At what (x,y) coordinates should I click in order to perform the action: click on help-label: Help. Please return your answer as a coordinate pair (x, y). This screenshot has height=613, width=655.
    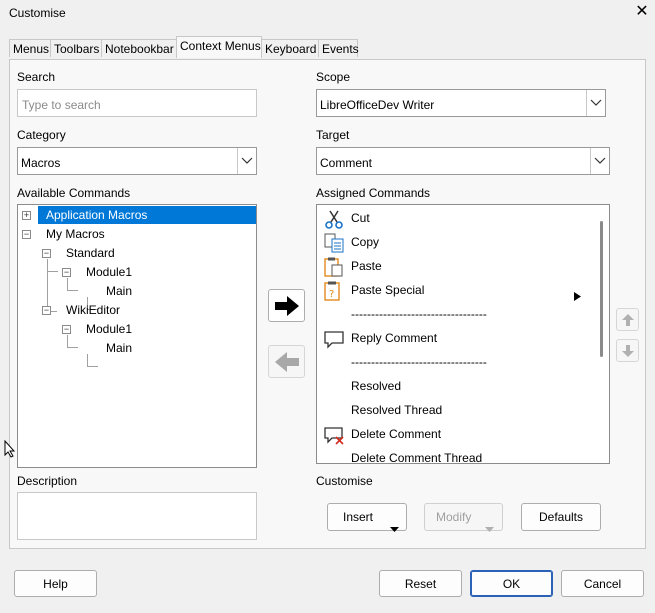
    Looking at the image, I should click on (55, 584).